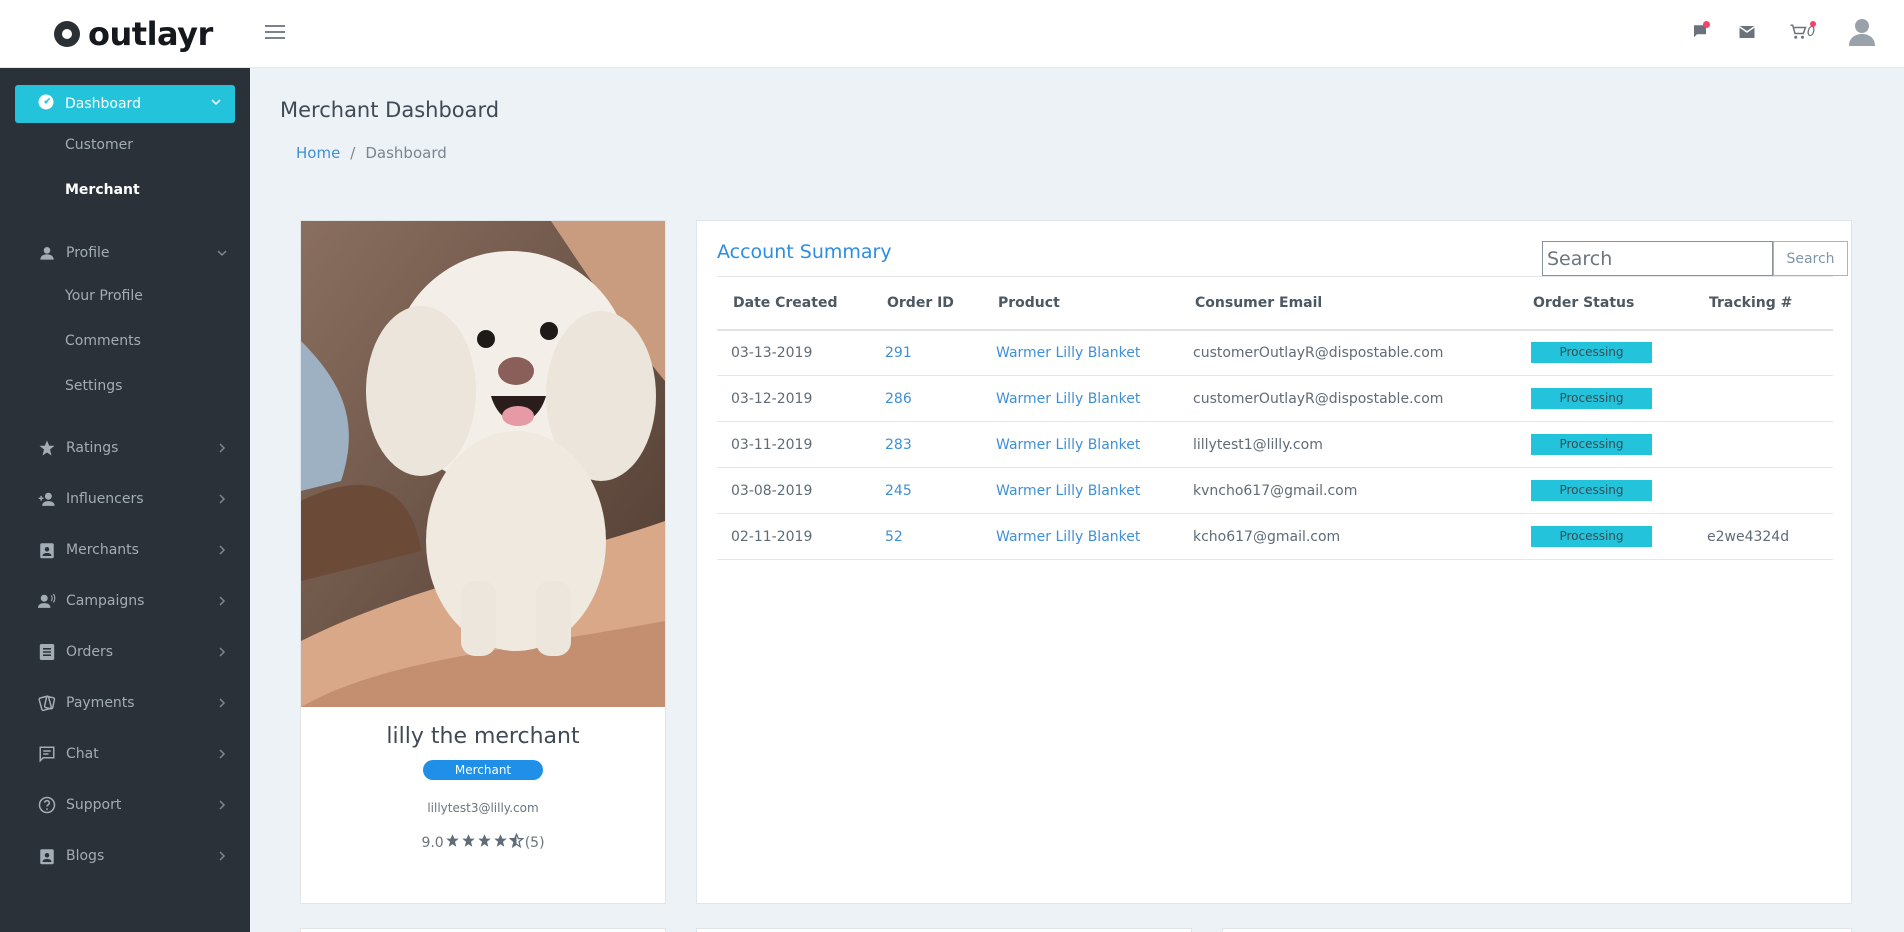 The width and height of the screenshot is (1904, 932). I want to click on sidebar-subitem-settings: Settings, so click(93, 386).